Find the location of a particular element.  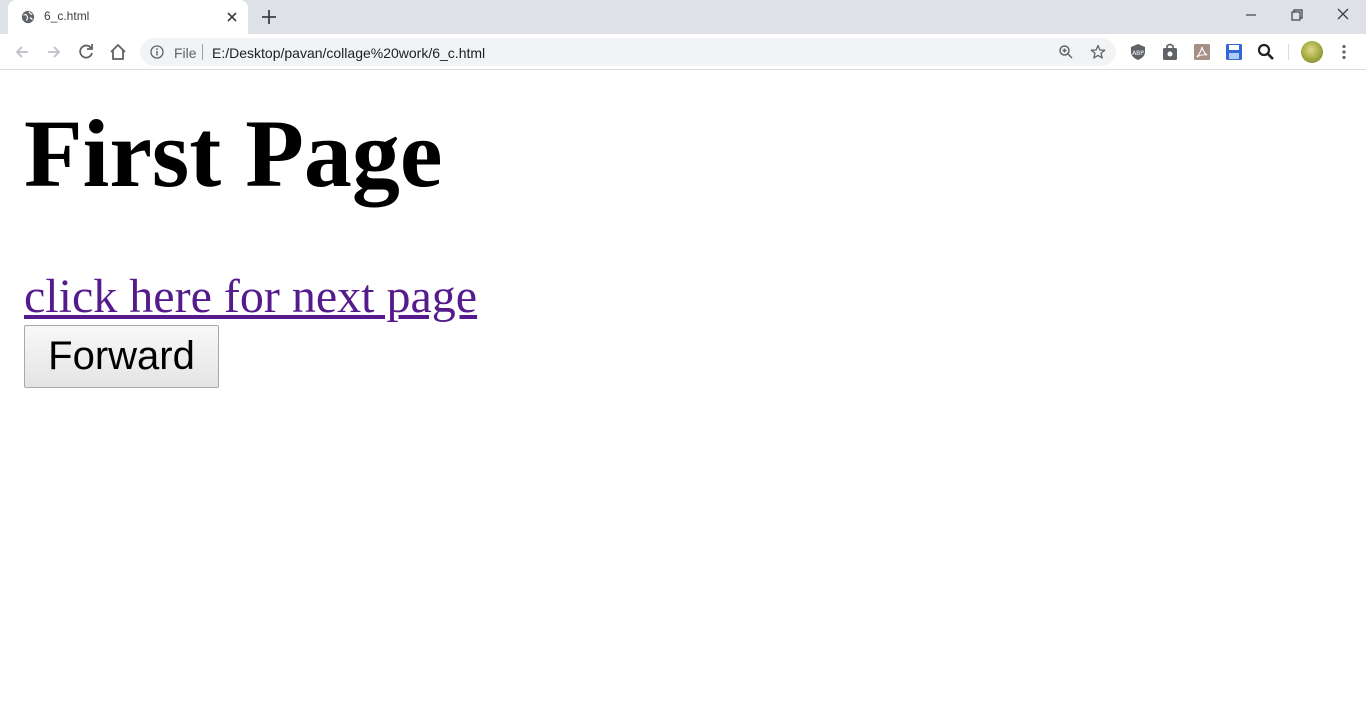

forward-button: Forward is located at coordinates (121, 356).